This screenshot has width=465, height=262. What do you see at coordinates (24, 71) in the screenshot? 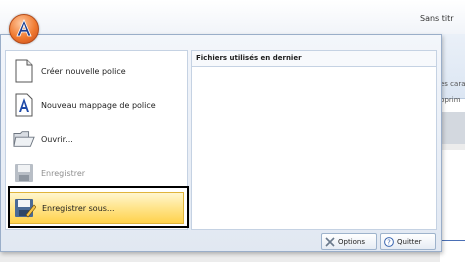
I see `new-document-icon` at bounding box center [24, 71].